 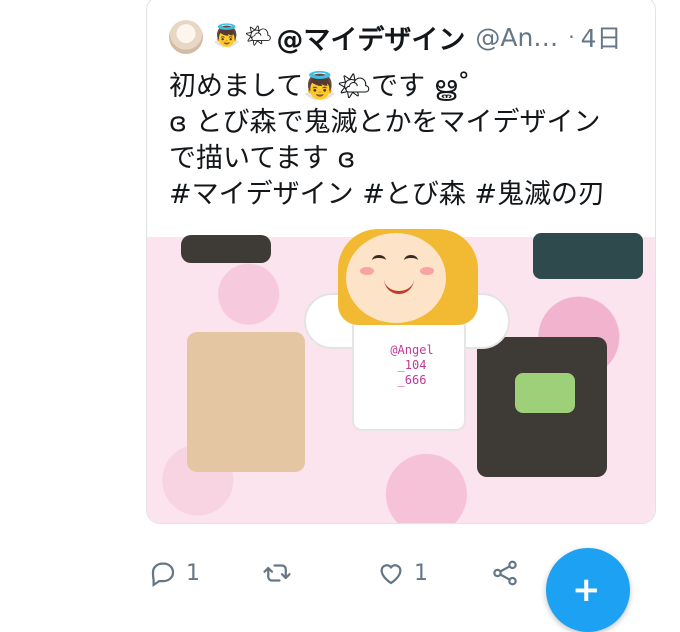 I want to click on share-icon, so click(x=505, y=573).